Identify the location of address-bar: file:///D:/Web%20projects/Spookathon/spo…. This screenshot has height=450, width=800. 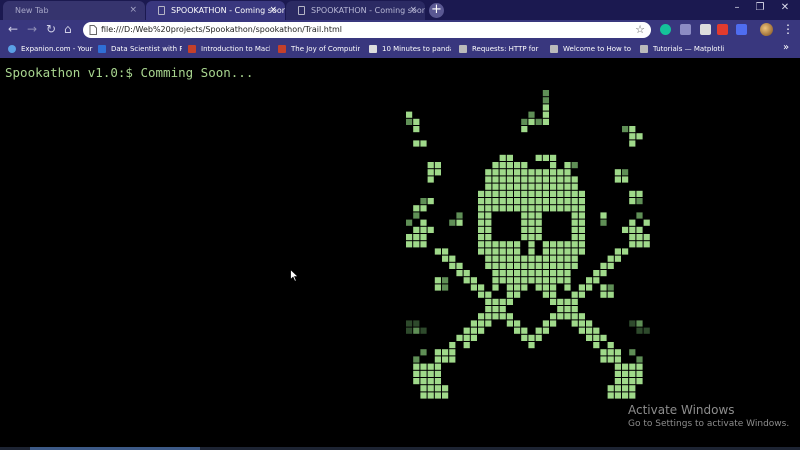
(367, 30).